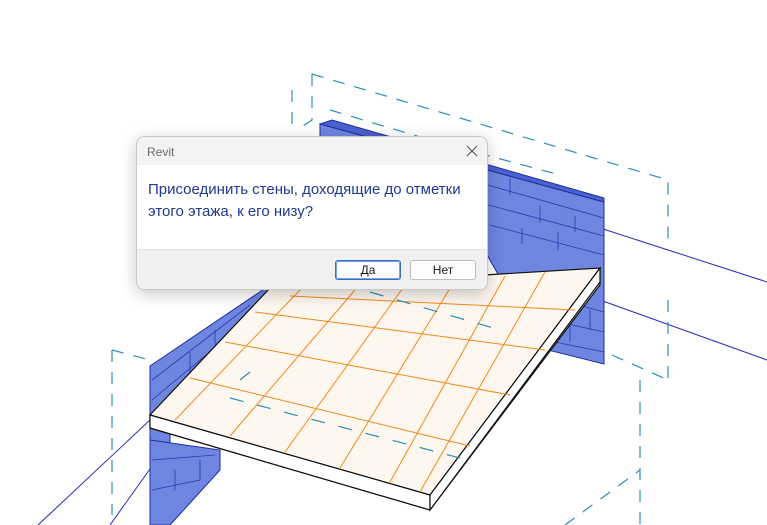 The image size is (767, 525). What do you see at coordinates (161, 152) in the screenshot?
I see `dialog-title: Revit` at bounding box center [161, 152].